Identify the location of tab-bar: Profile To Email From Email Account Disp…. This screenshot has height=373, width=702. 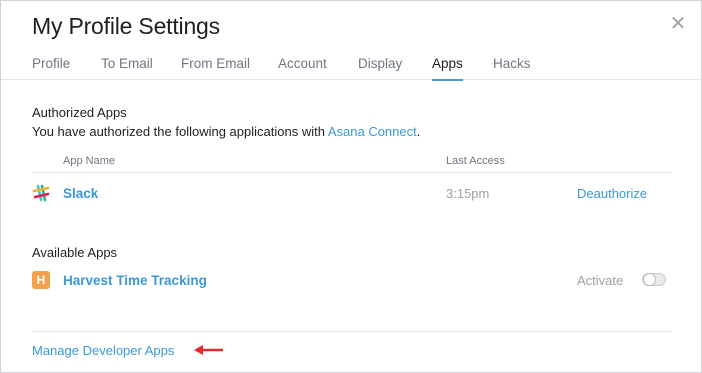
(351, 65).